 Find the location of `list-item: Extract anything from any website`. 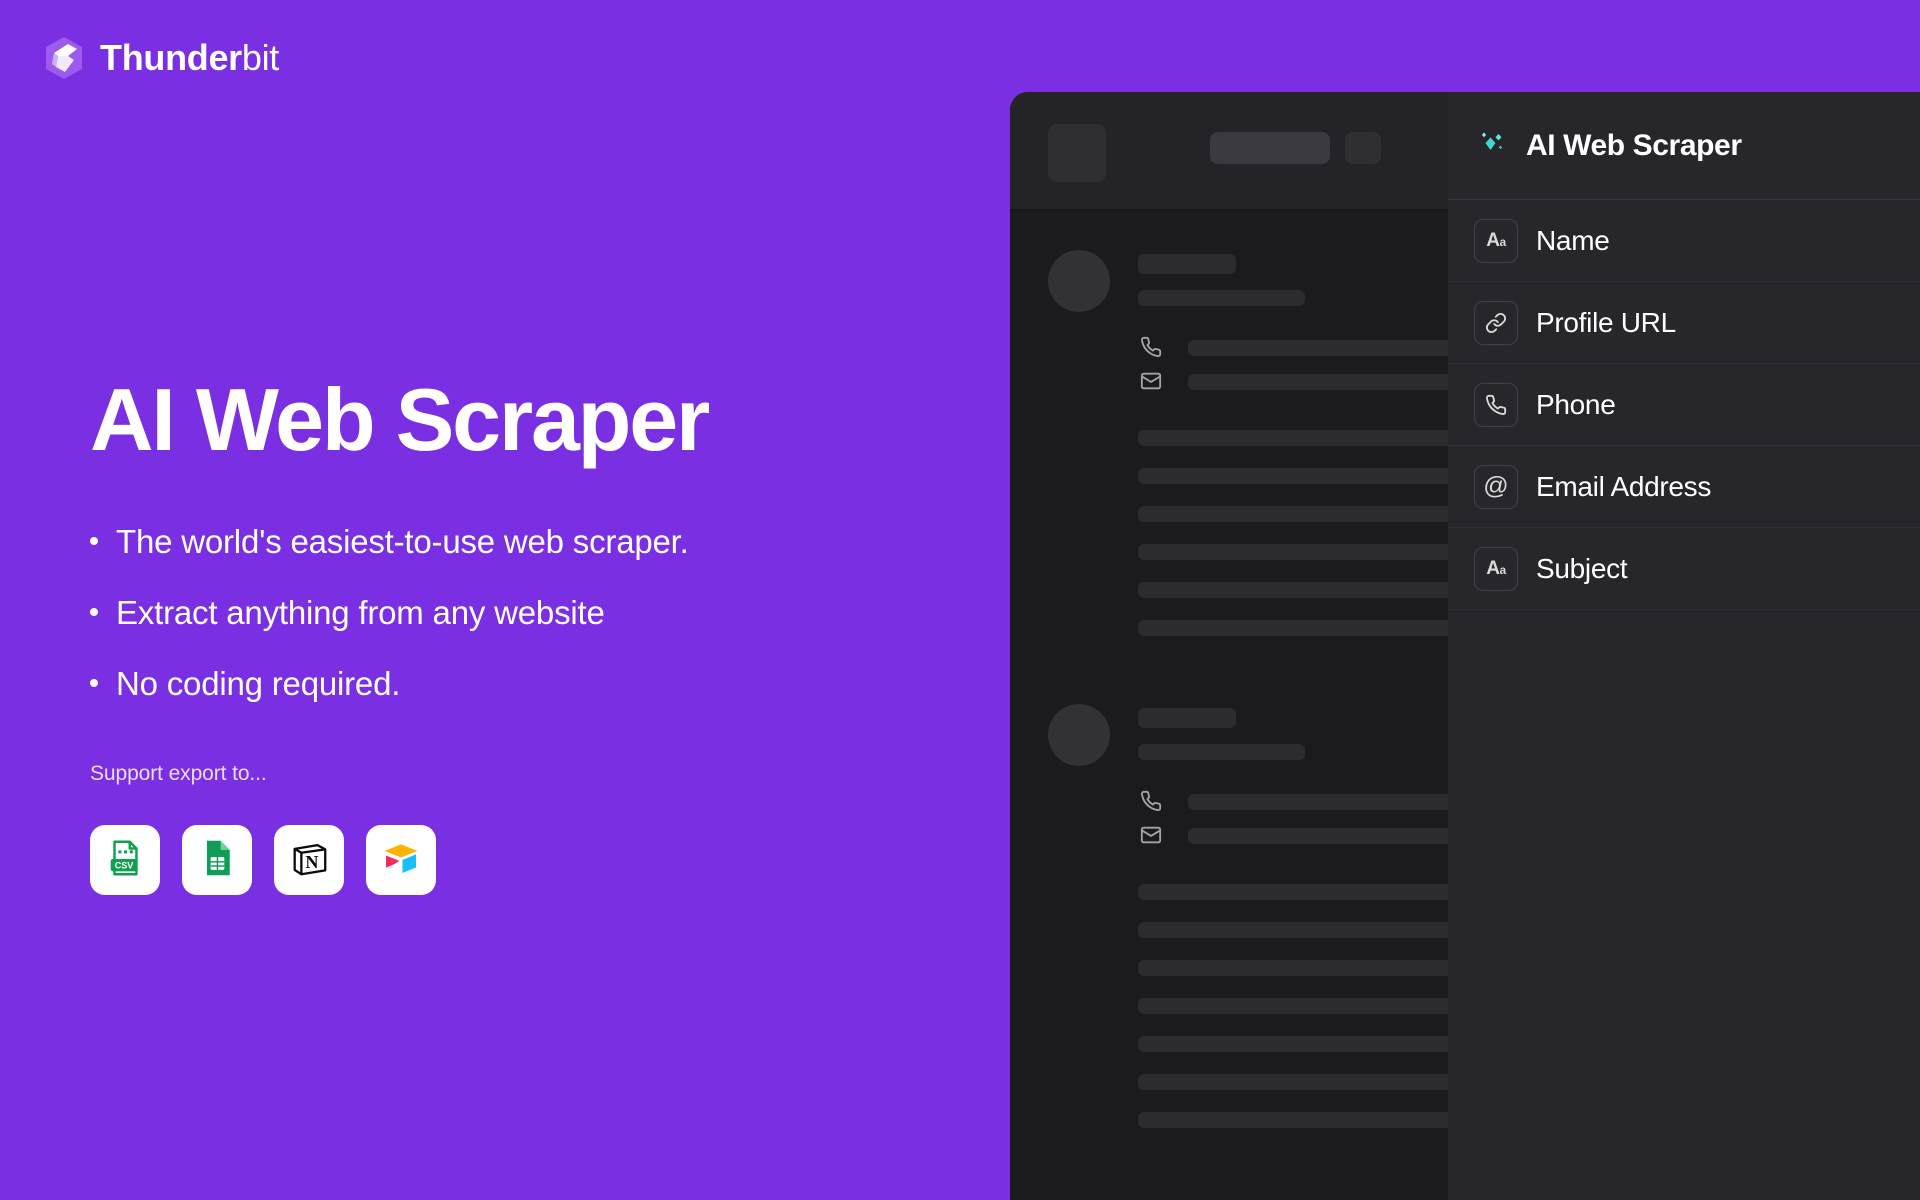

list-item: Extract anything from any website is located at coordinates (389, 612).